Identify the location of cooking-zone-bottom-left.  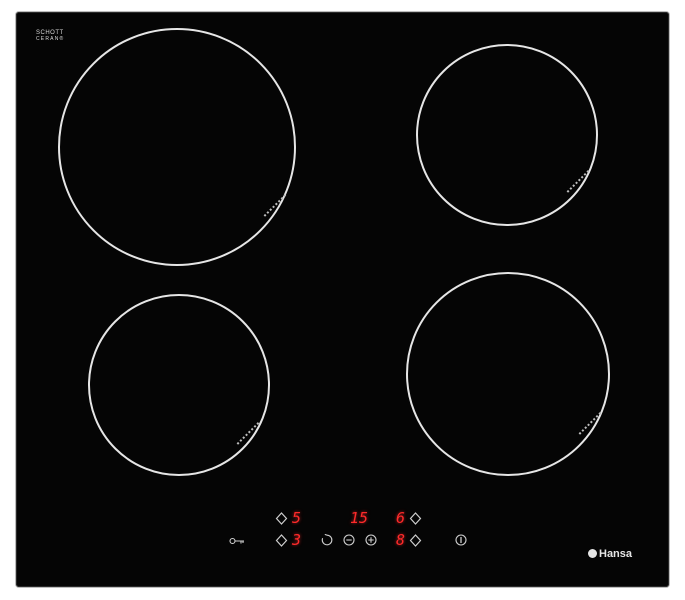
(179, 385).